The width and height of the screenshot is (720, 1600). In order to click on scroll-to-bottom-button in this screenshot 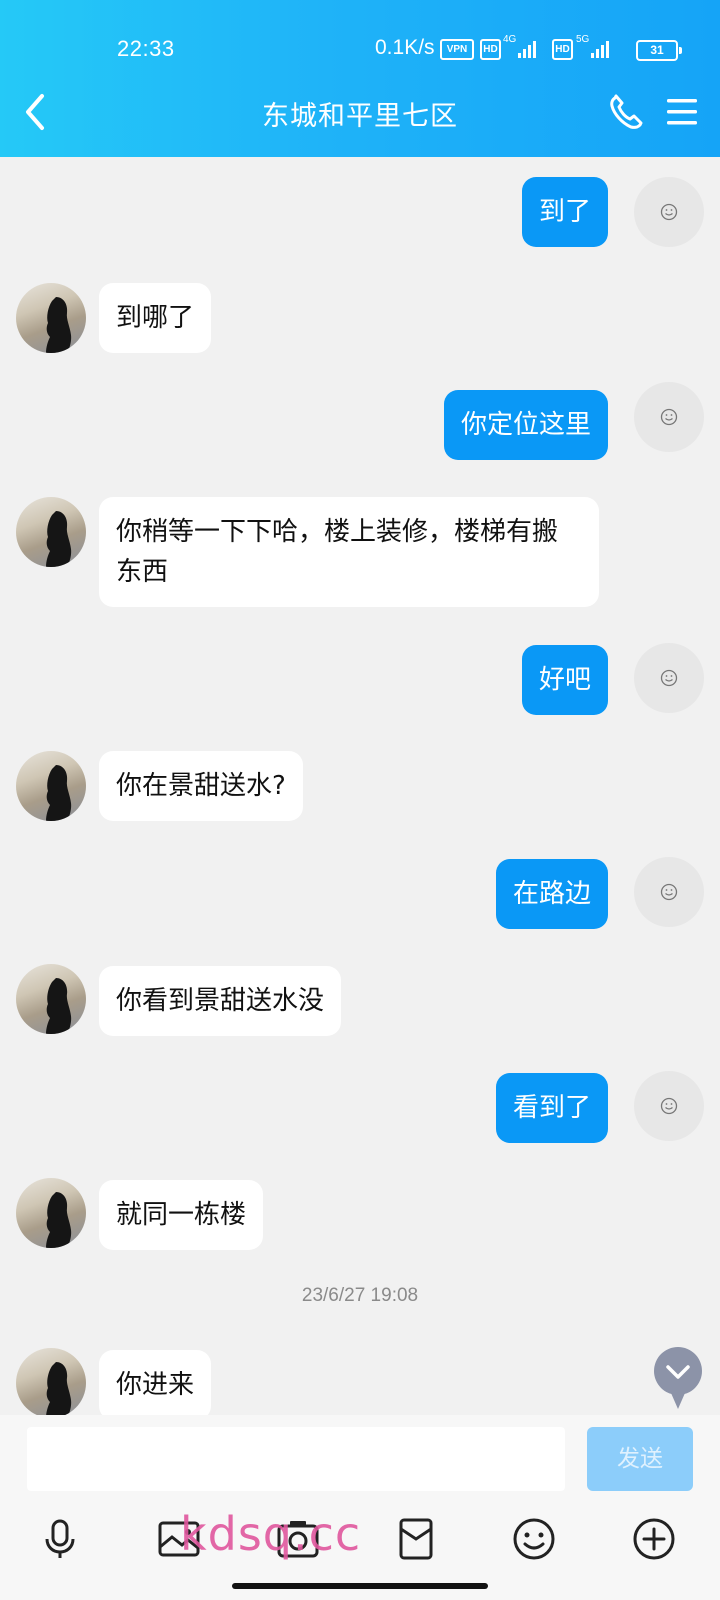, I will do `click(678, 1378)`.